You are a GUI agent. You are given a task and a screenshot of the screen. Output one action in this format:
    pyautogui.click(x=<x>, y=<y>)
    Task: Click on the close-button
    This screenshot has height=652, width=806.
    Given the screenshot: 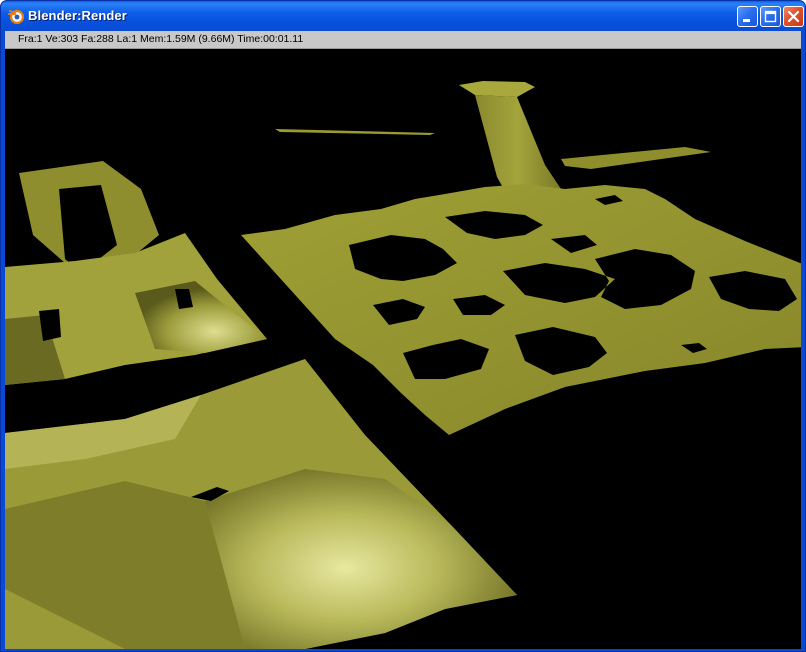 What is the action you would take?
    pyautogui.click(x=793, y=16)
    